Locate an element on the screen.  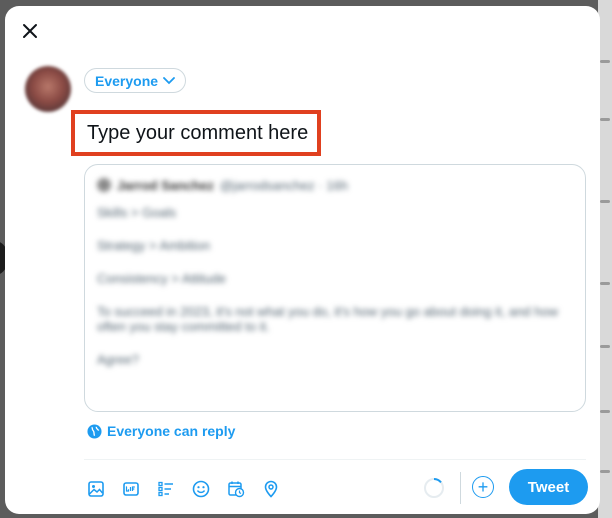
quoted-line: Strategy > Ambition is located at coordinates (154, 245).